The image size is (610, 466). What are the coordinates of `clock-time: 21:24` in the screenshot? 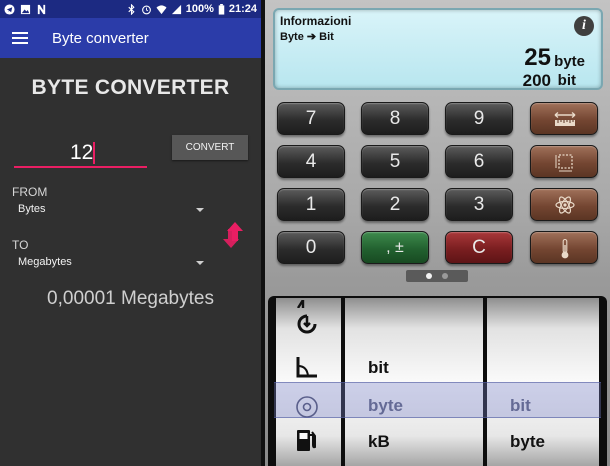 It's located at (242, 9).